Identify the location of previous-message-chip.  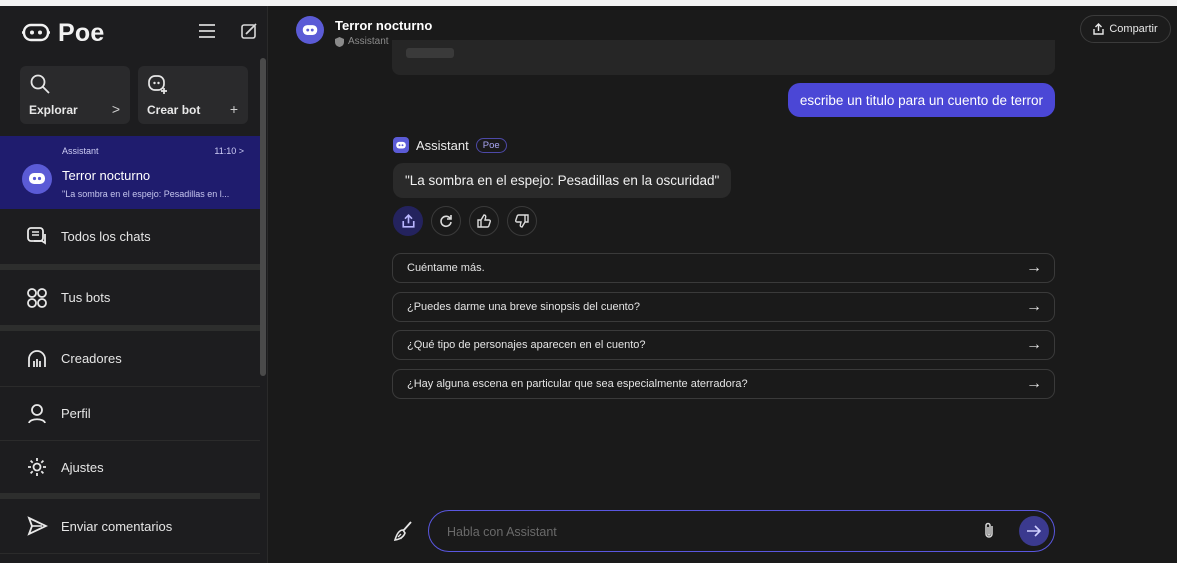
(430, 53).